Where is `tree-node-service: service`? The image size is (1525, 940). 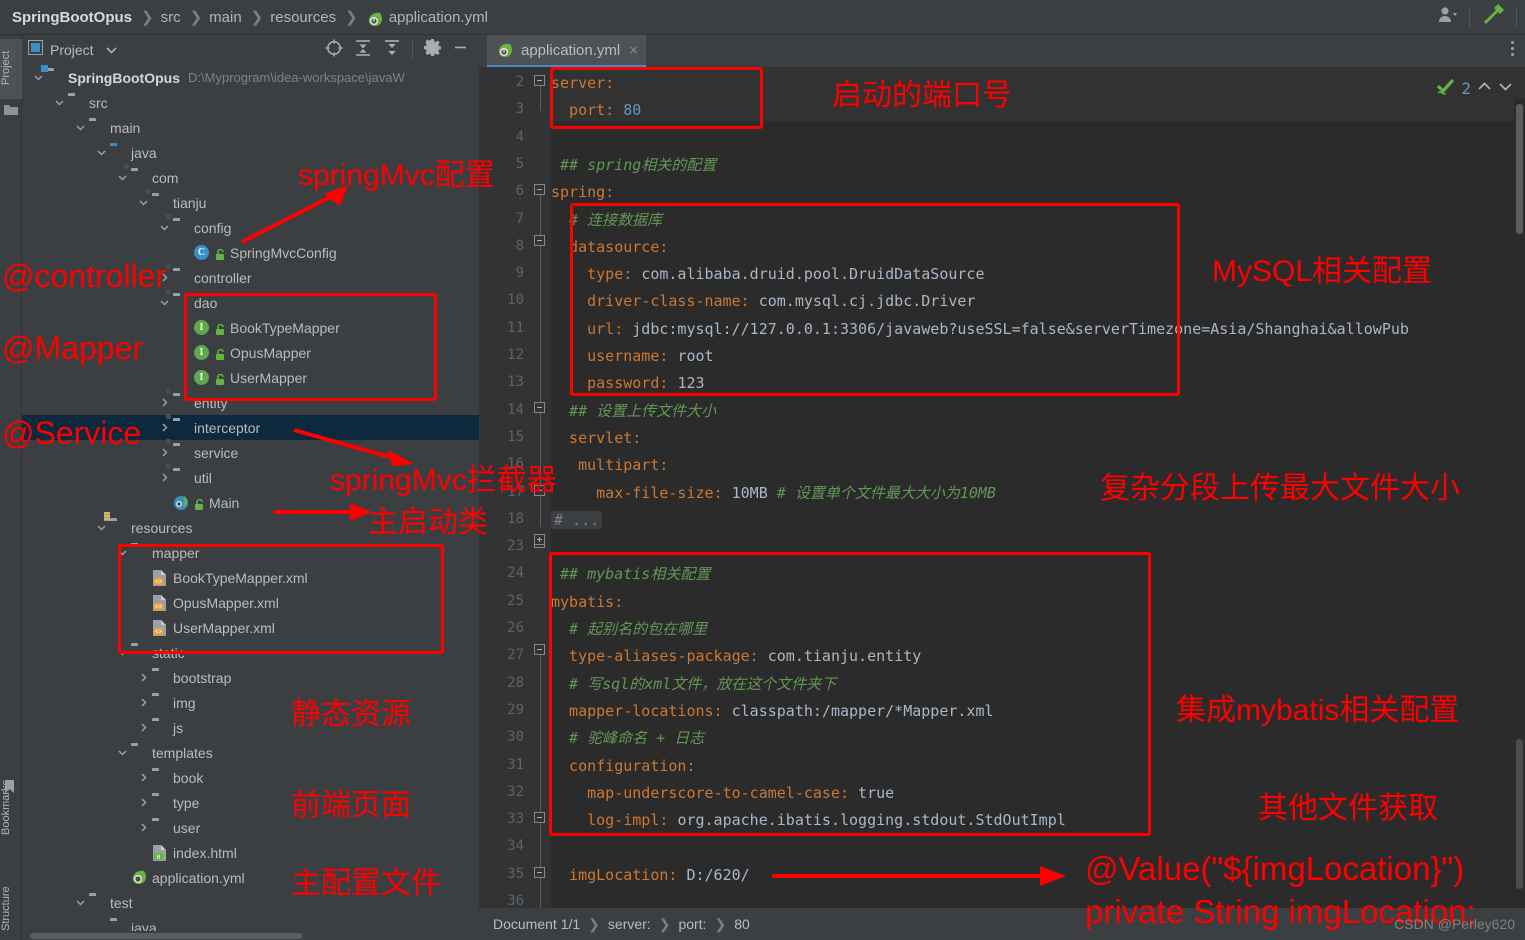
tree-node-service: service is located at coordinates (250, 452).